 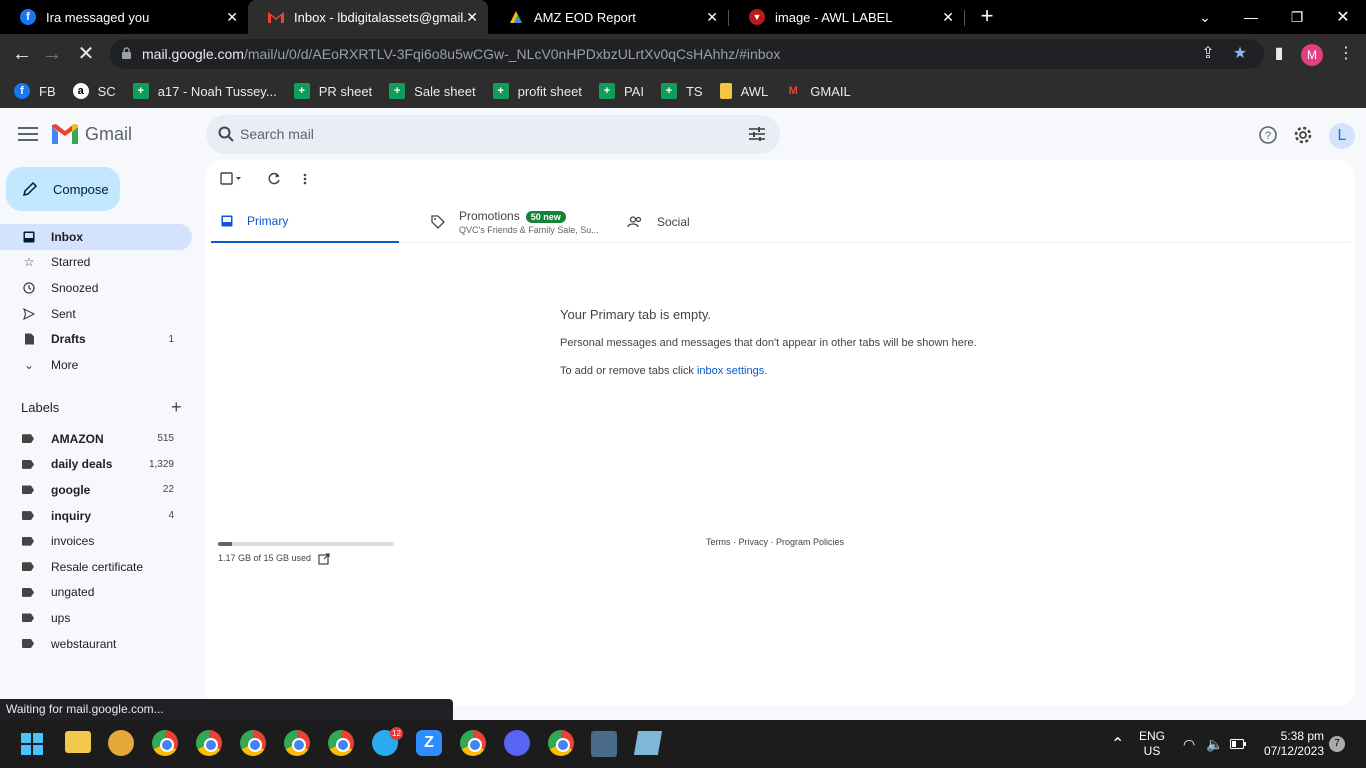 I want to click on select-all-checkbox-icon, so click(x=231, y=179).